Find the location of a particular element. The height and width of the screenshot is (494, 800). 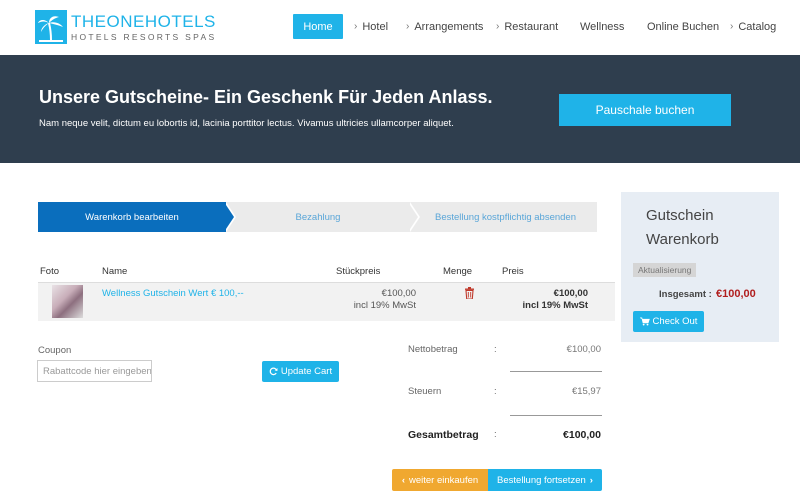

nav-item-catalog: › Catalog is located at coordinates (753, 26).